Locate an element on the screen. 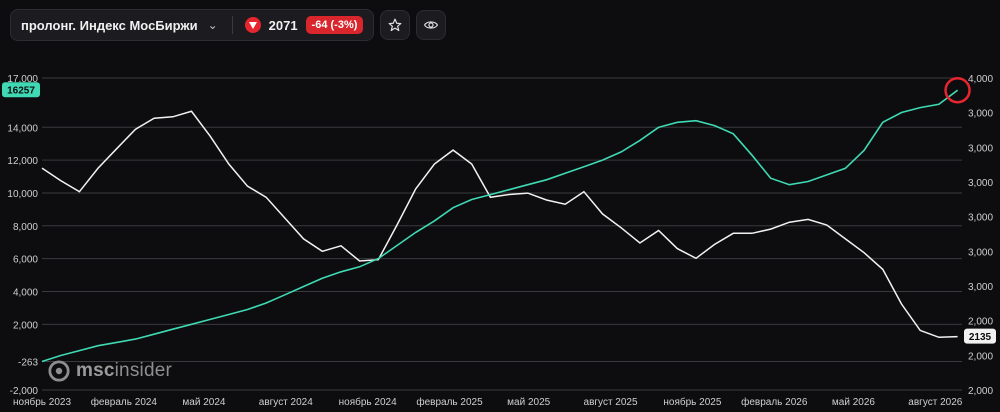 The height and width of the screenshot is (412, 1000). x-tick-label: ноябрь 2024 is located at coordinates (368, 402).